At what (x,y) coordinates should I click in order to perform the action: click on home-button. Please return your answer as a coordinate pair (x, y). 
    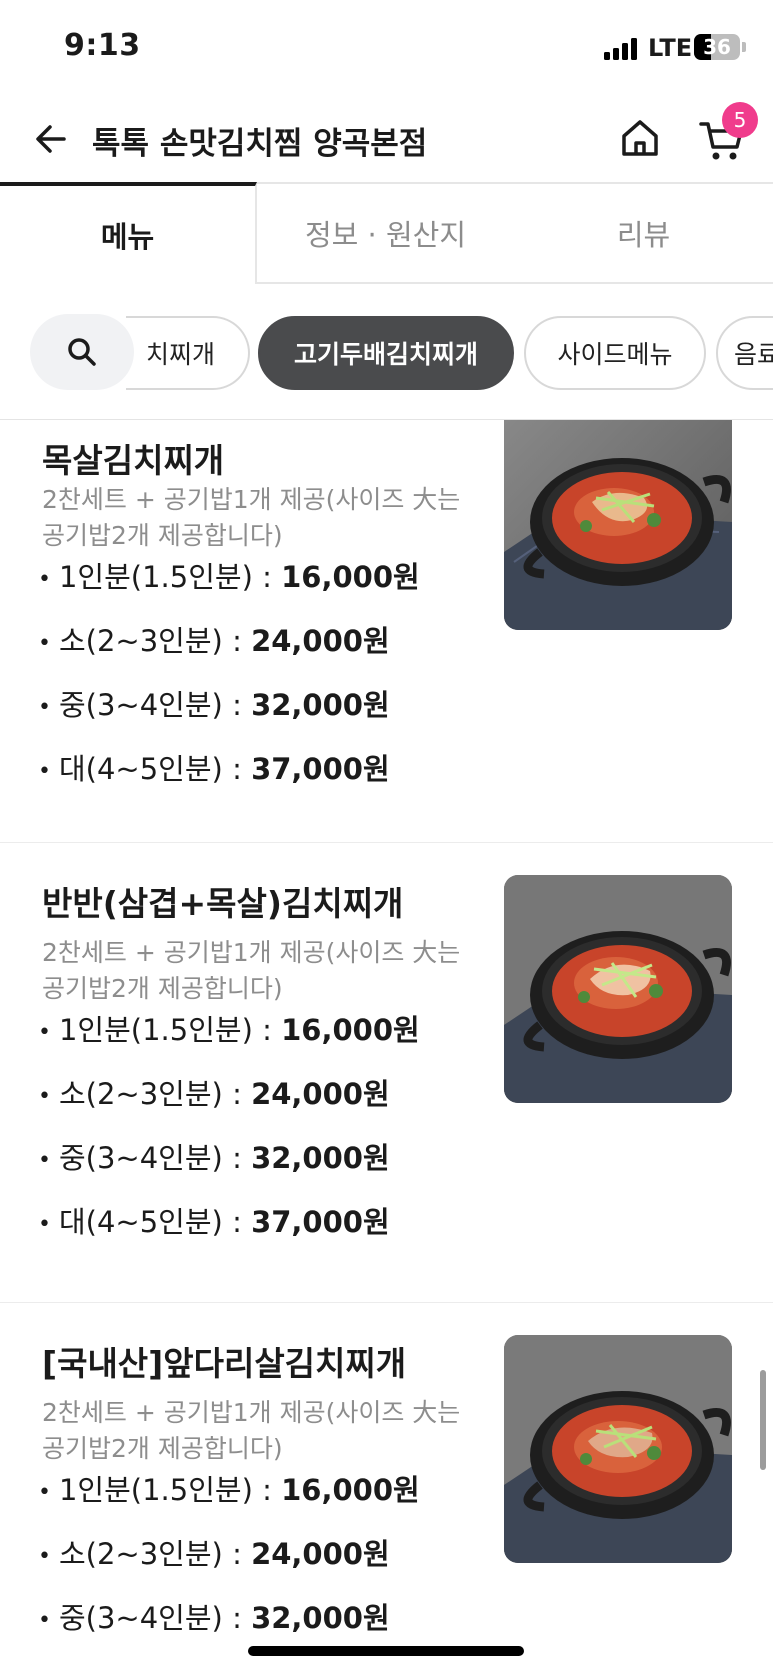
    Looking at the image, I should click on (640, 138).